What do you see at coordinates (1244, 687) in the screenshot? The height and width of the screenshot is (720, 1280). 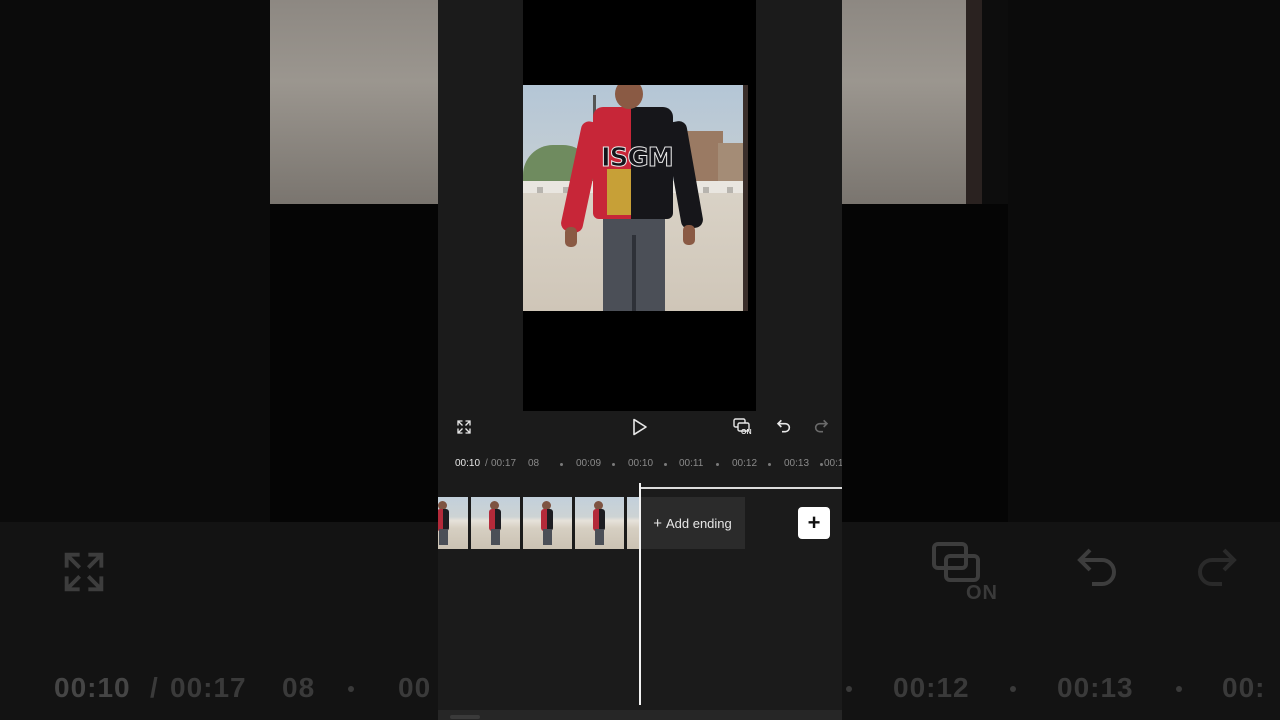 I see `background-tick: 00:` at bounding box center [1244, 687].